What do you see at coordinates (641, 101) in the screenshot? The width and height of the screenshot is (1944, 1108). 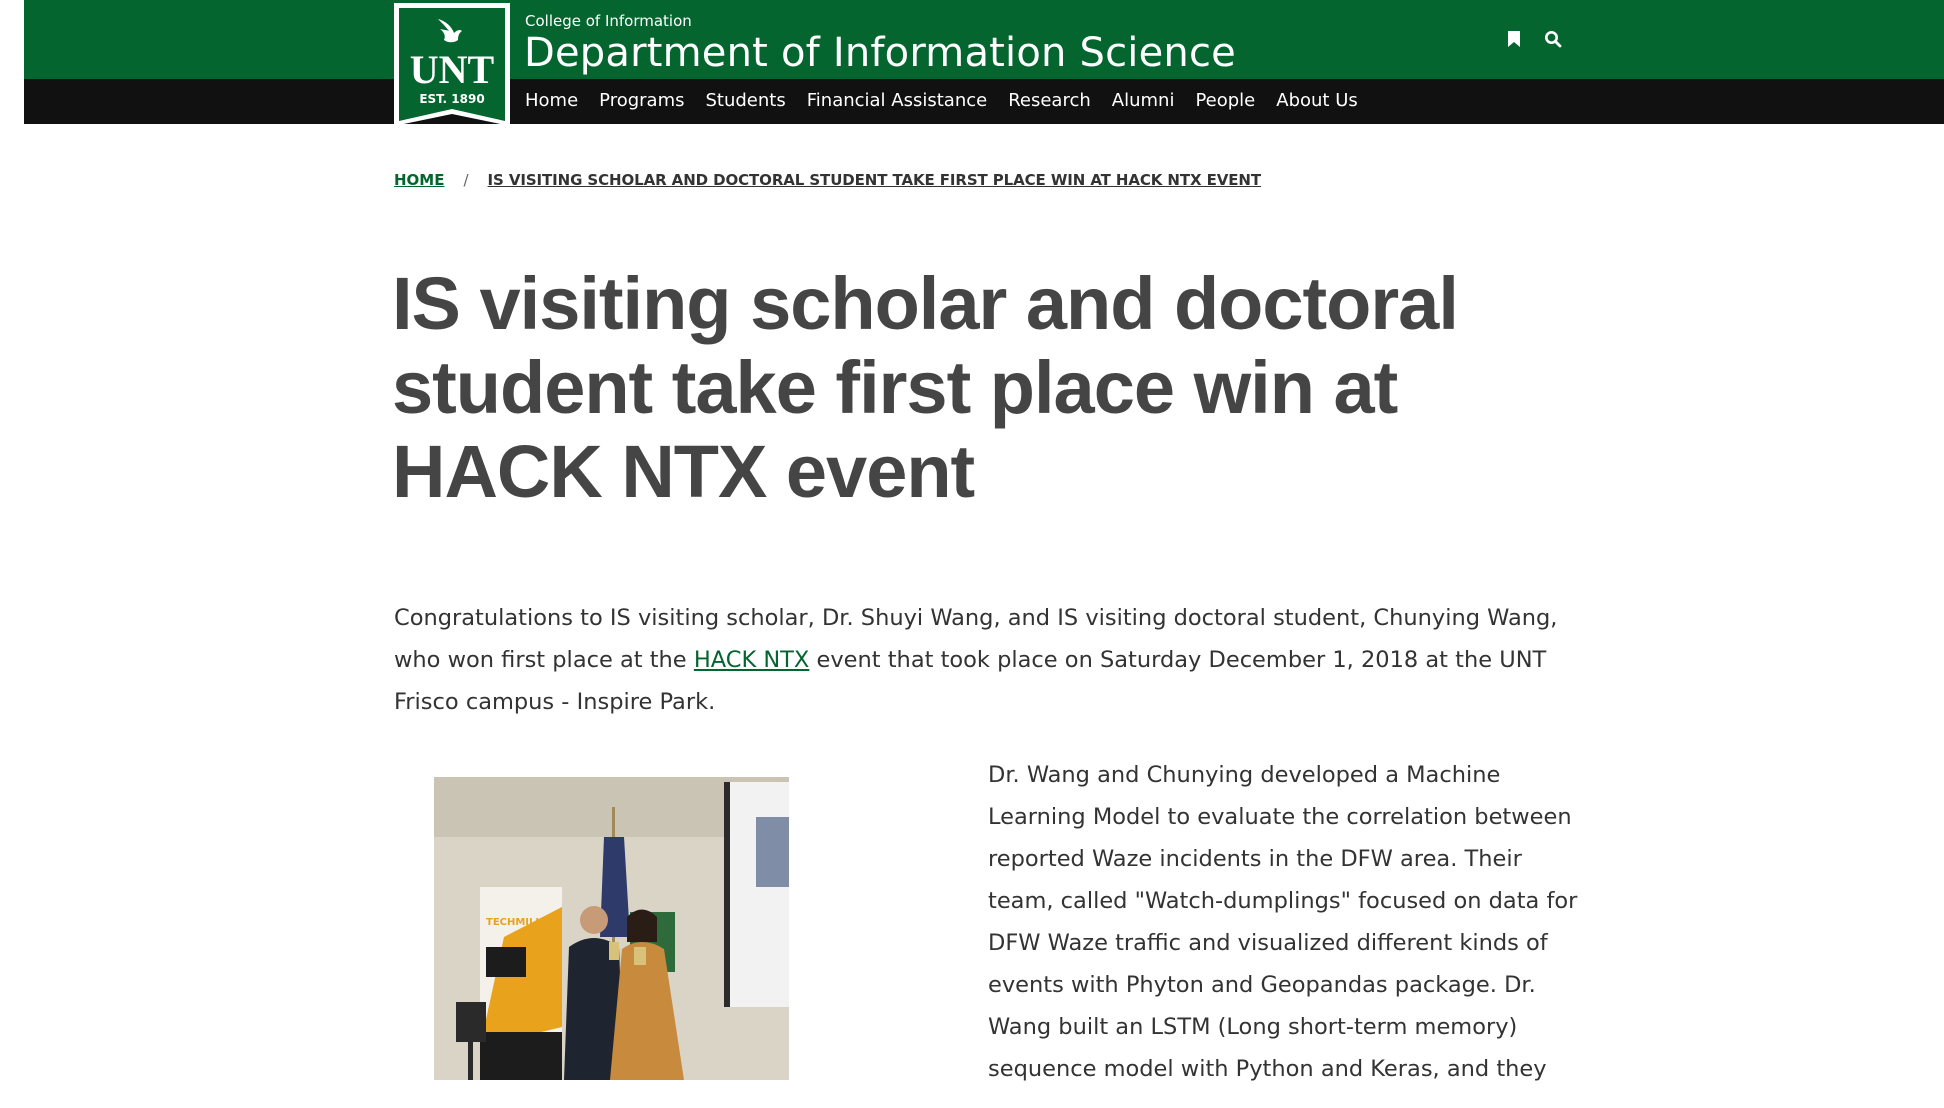 I see `nav-programs: Programs` at bounding box center [641, 101].